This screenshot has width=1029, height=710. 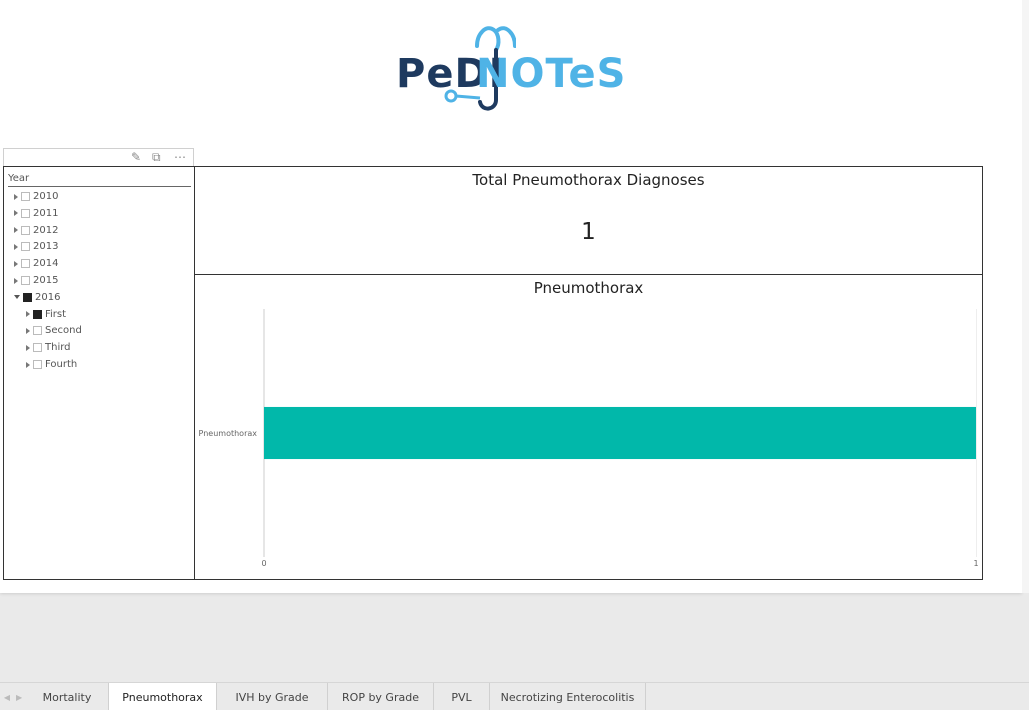 What do you see at coordinates (56, 314) in the screenshot?
I see `slicer-item-label: First` at bounding box center [56, 314].